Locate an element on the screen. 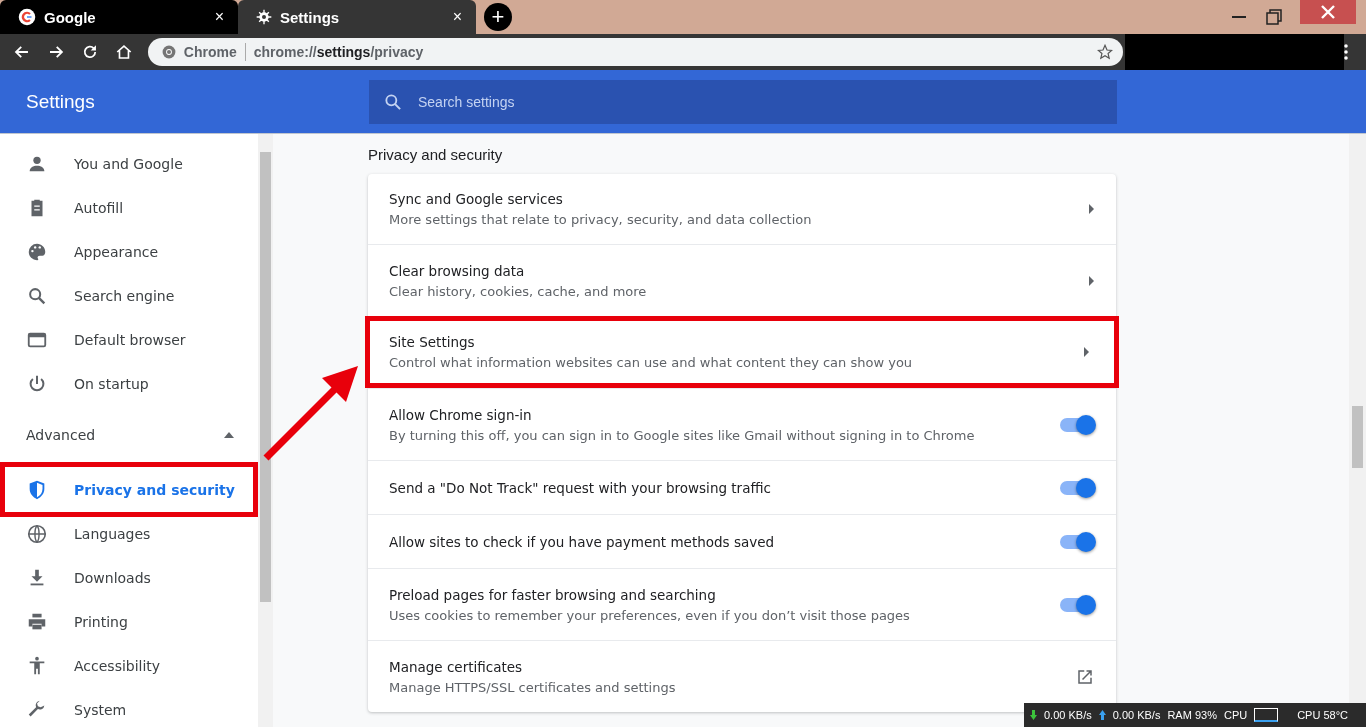 This screenshot has height=727, width=1366. browser-tab: Settings × is located at coordinates (357, 17).